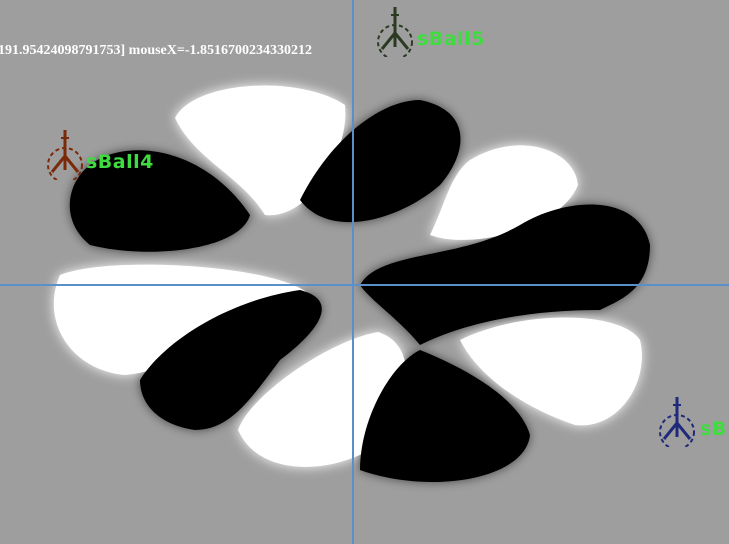 This screenshot has height=544, width=729. What do you see at coordinates (451, 39) in the screenshot?
I see `ball-label: sBall5` at bounding box center [451, 39].